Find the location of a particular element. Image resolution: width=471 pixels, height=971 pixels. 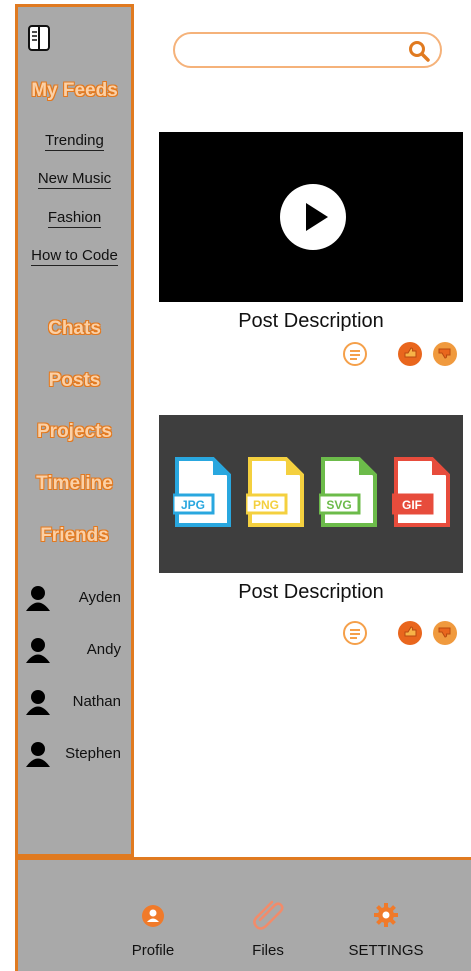

sidebar-item-posts: Posts is located at coordinates (74, 381).